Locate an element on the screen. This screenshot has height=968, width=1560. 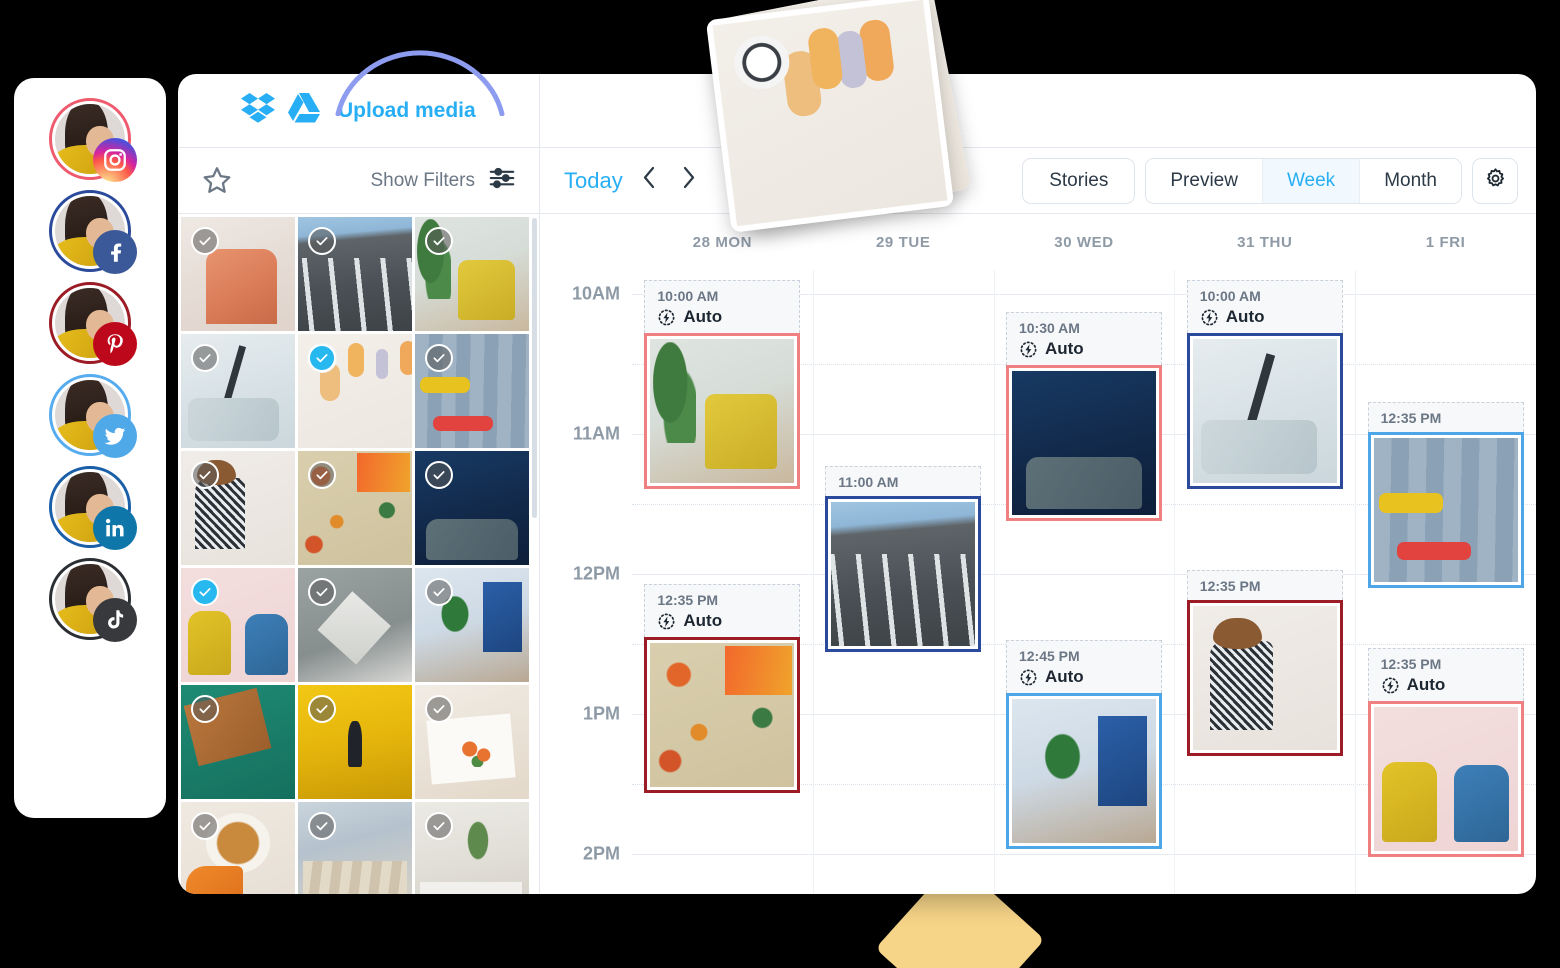
social-account-tiktok is located at coordinates (93, 600).